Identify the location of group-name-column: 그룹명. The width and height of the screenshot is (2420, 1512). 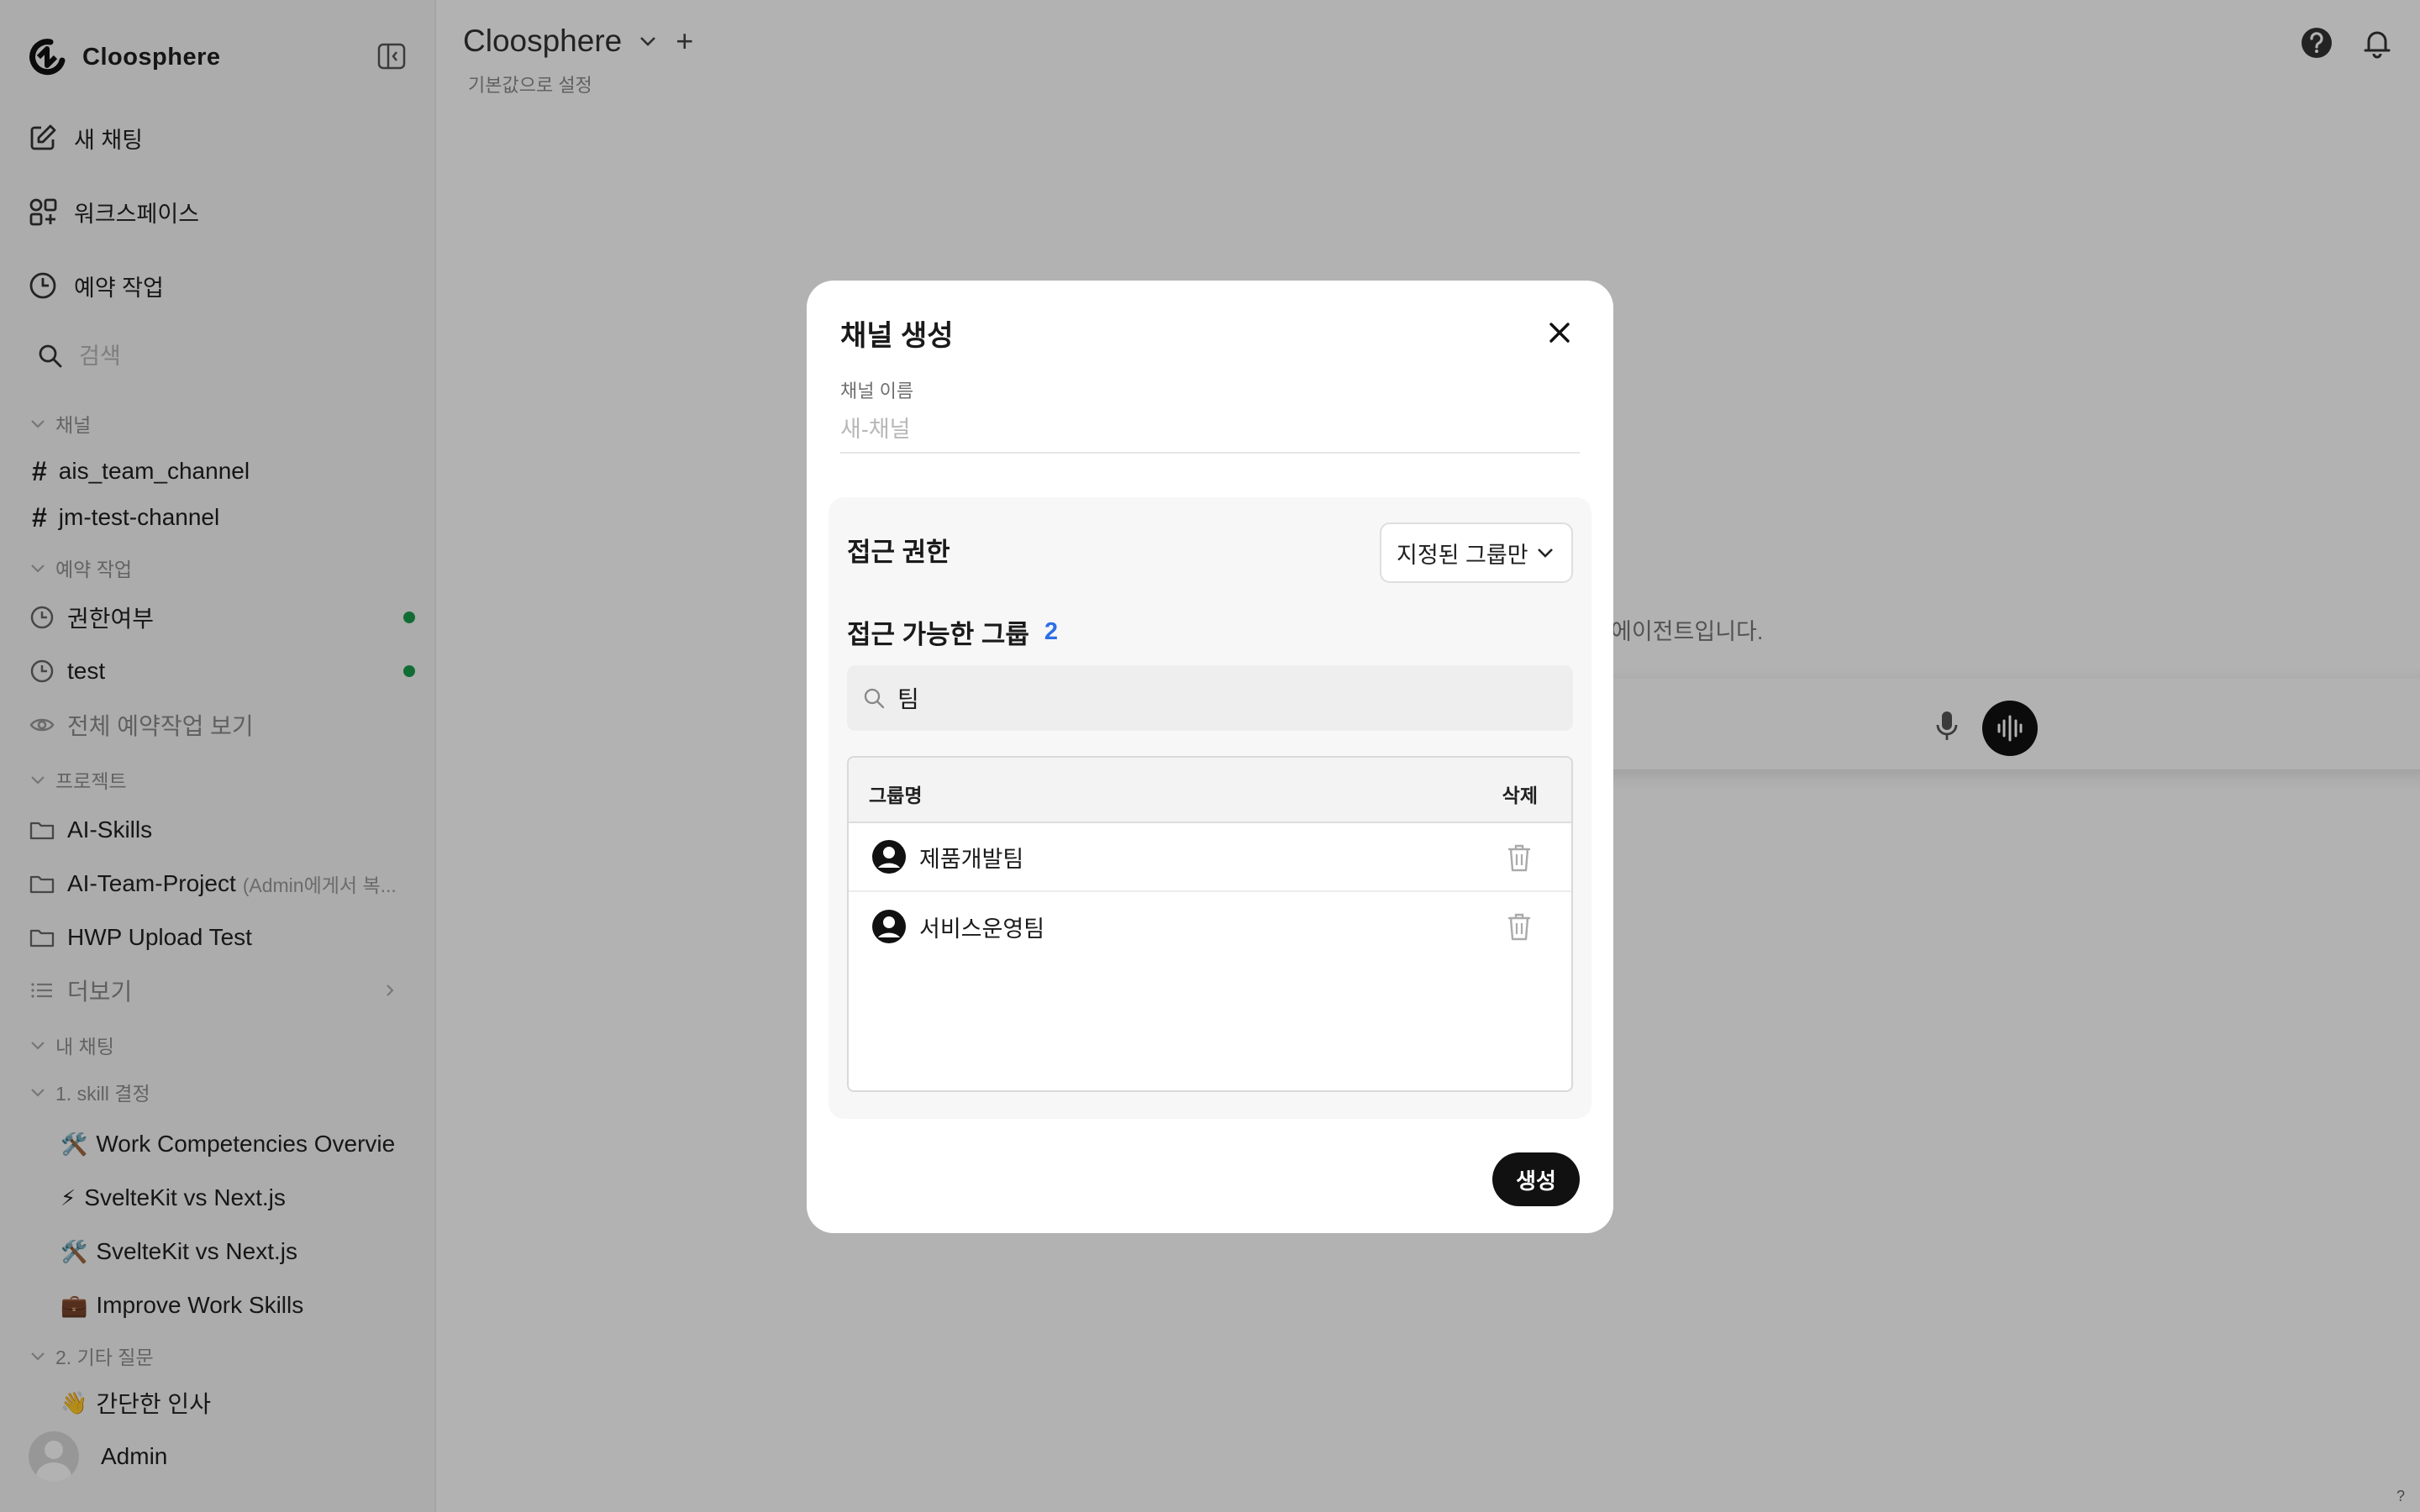
(896, 795).